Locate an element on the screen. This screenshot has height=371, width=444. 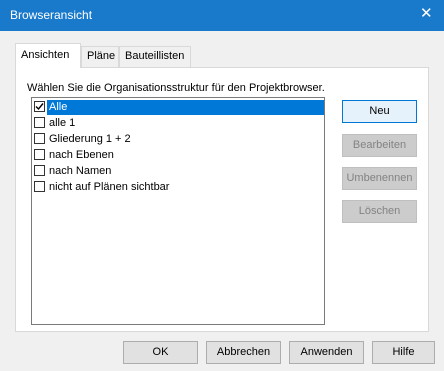
list-item: alle 1 is located at coordinates (178, 123).